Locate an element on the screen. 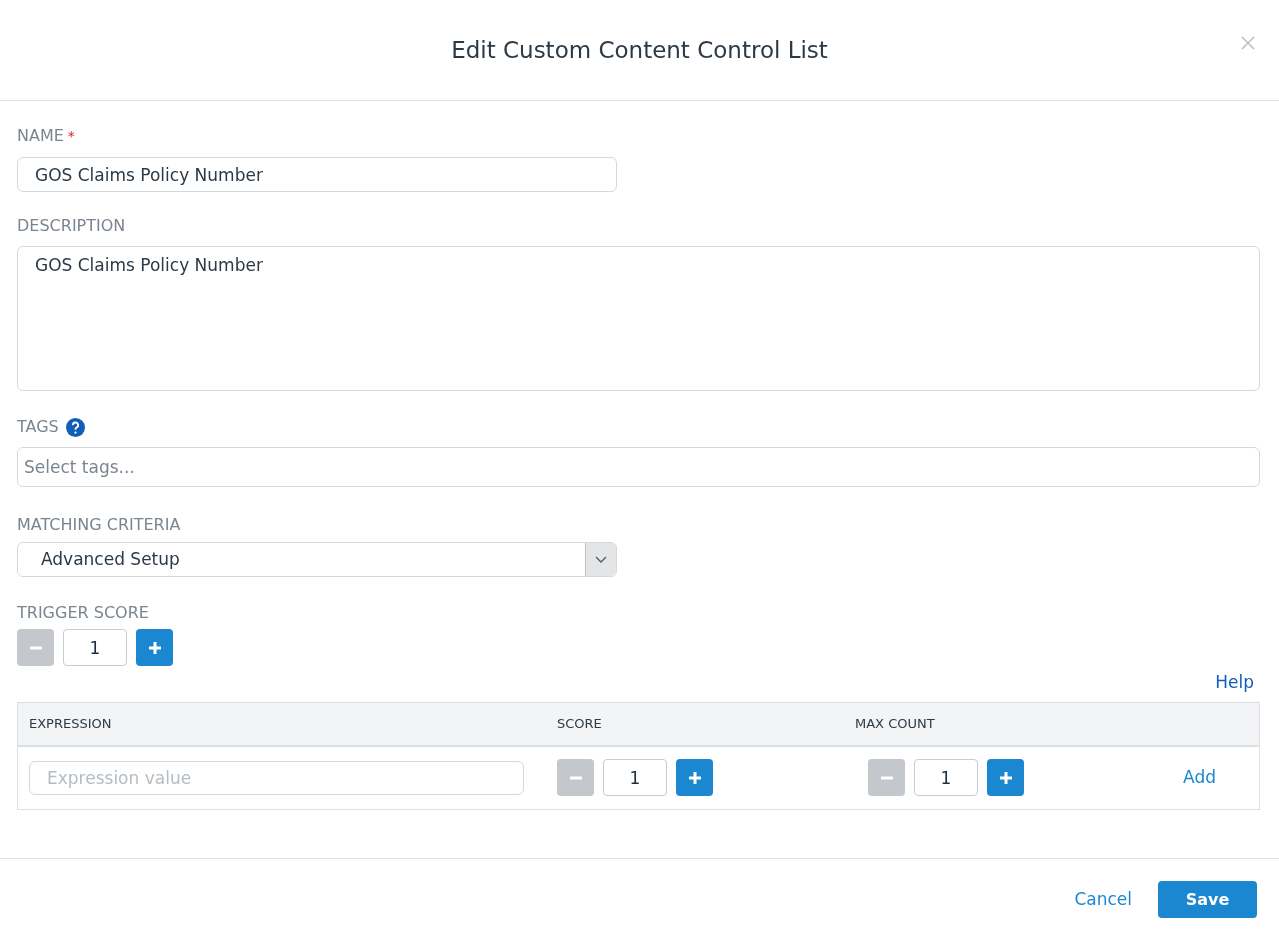 The height and width of the screenshot is (940, 1279). help-icon is located at coordinates (75, 427).